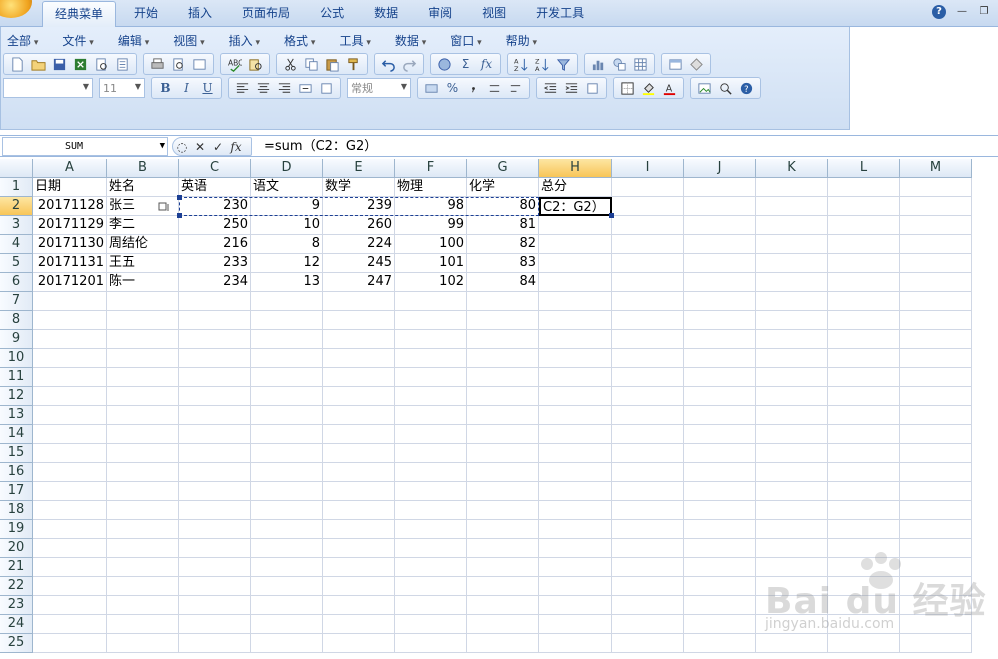 This screenshot has width=998, height=659. What do you see at coordinates (287, 358) in the screenshot?
I see `cell-d10` at bounding box center [287, 358].